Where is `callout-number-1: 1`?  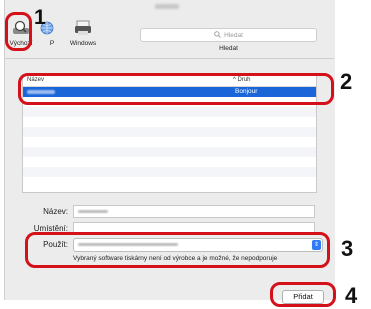
callout-number-1: 1 is located at coordinates (40, 17).